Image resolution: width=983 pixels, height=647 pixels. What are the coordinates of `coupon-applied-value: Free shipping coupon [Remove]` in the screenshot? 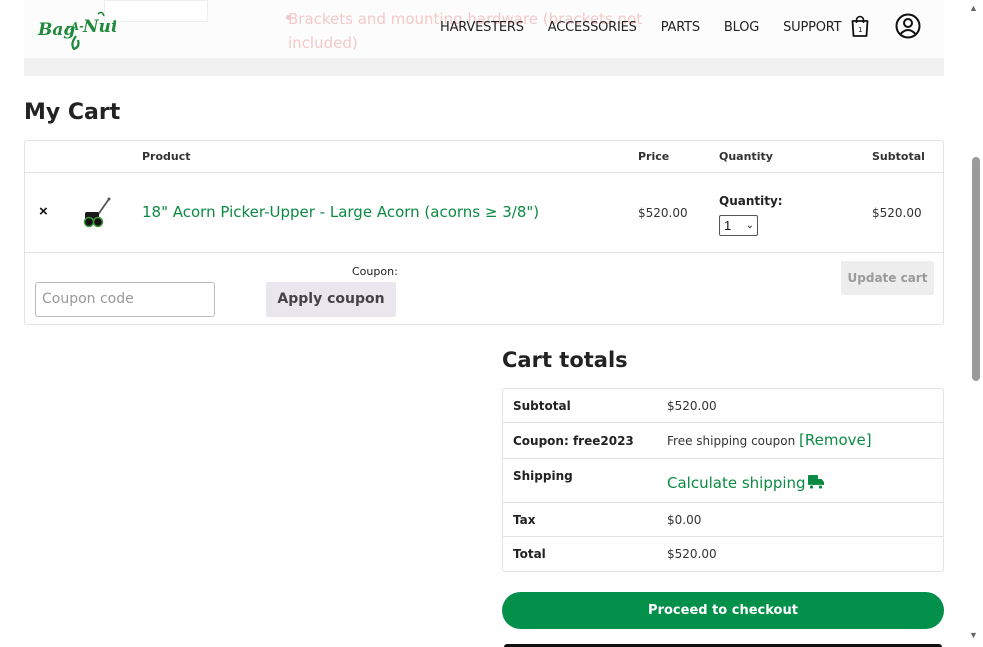 It's located at (769, 440).